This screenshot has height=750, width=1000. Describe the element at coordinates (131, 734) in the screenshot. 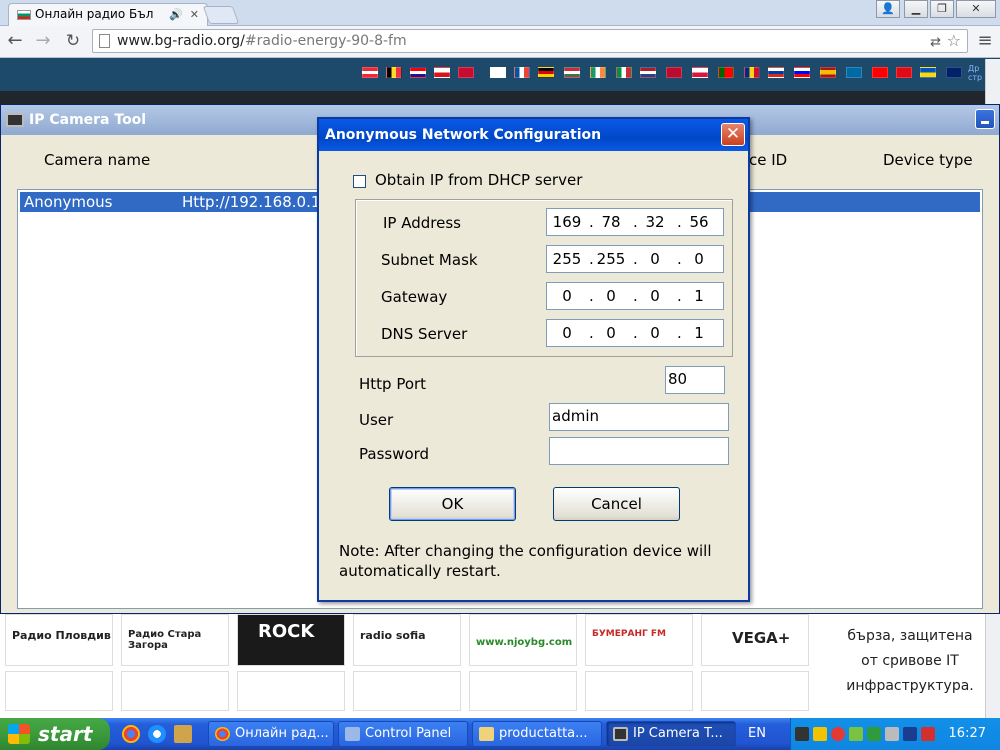

I see `chrome-icon` at that location.